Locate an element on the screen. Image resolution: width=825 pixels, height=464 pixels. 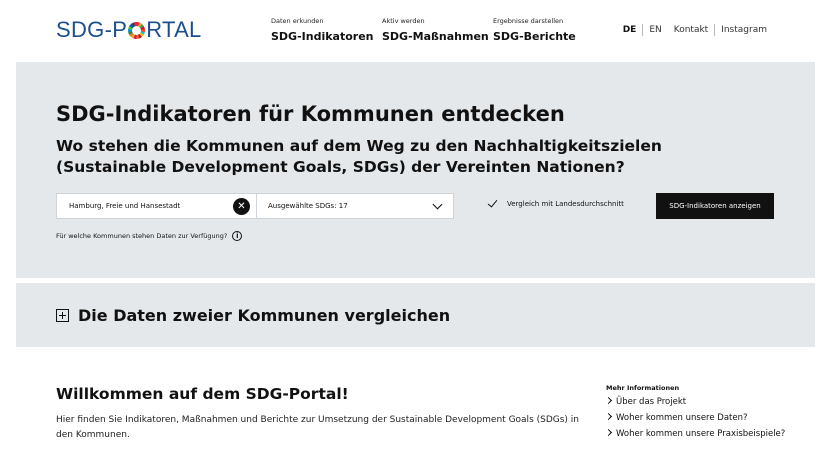
lang-en-link: EN is located at coordinates (655, 30).